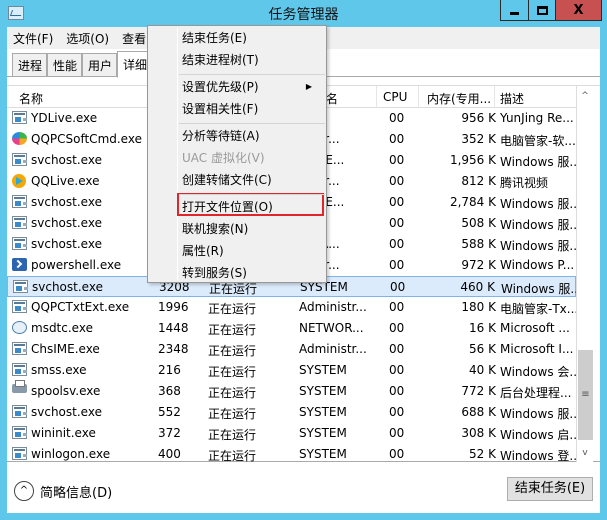 This screenshot has width=607, height=520. Describe the element at coordinates (100, 65) in the screenshot. I see `tab-users: 用户` at that location.